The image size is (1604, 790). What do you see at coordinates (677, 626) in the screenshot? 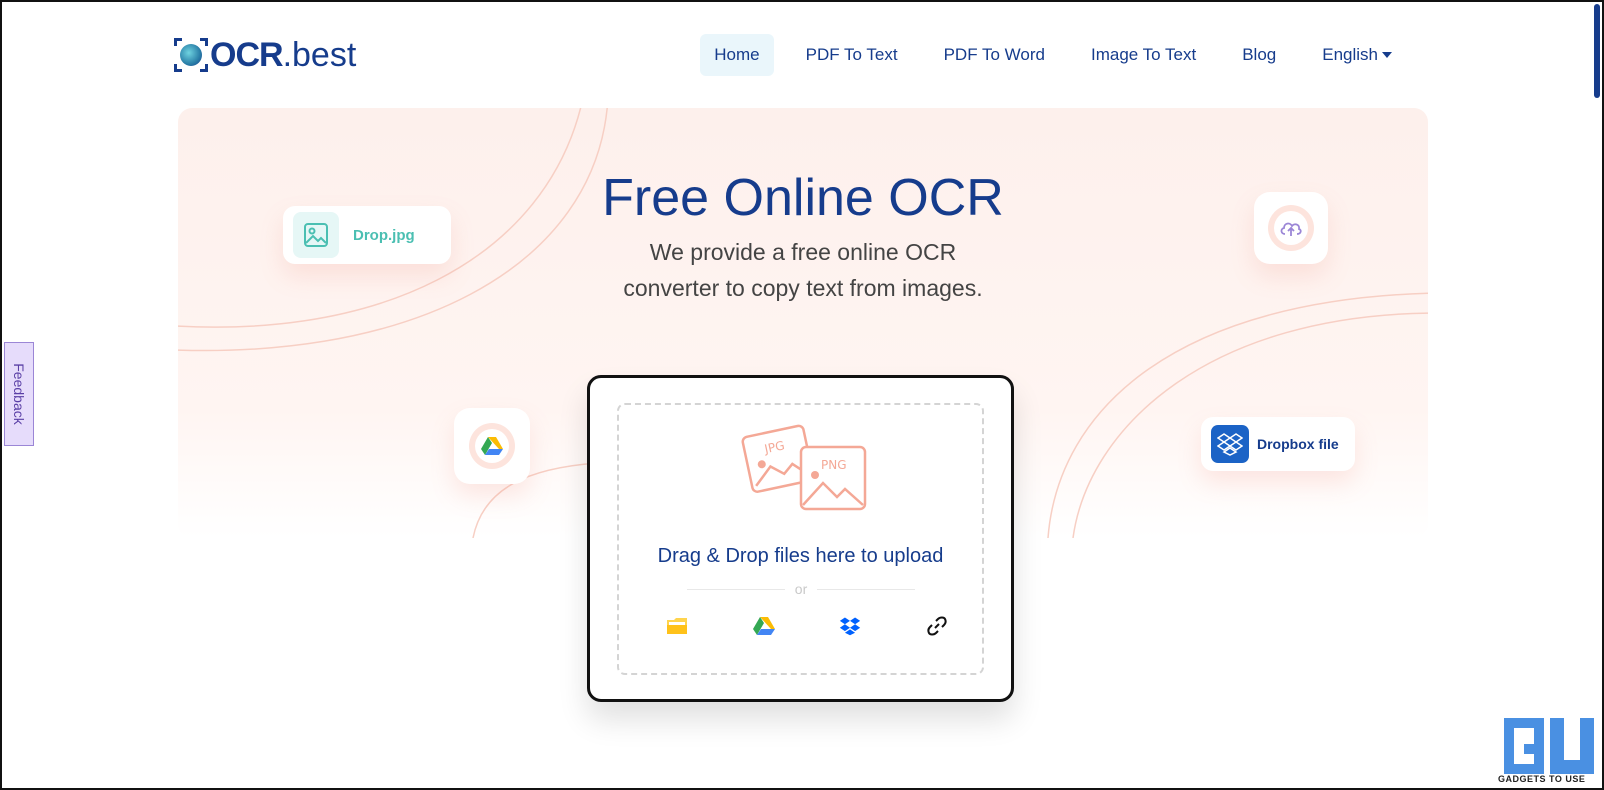
I see `folder-icon` at bounding box center [677, 626].